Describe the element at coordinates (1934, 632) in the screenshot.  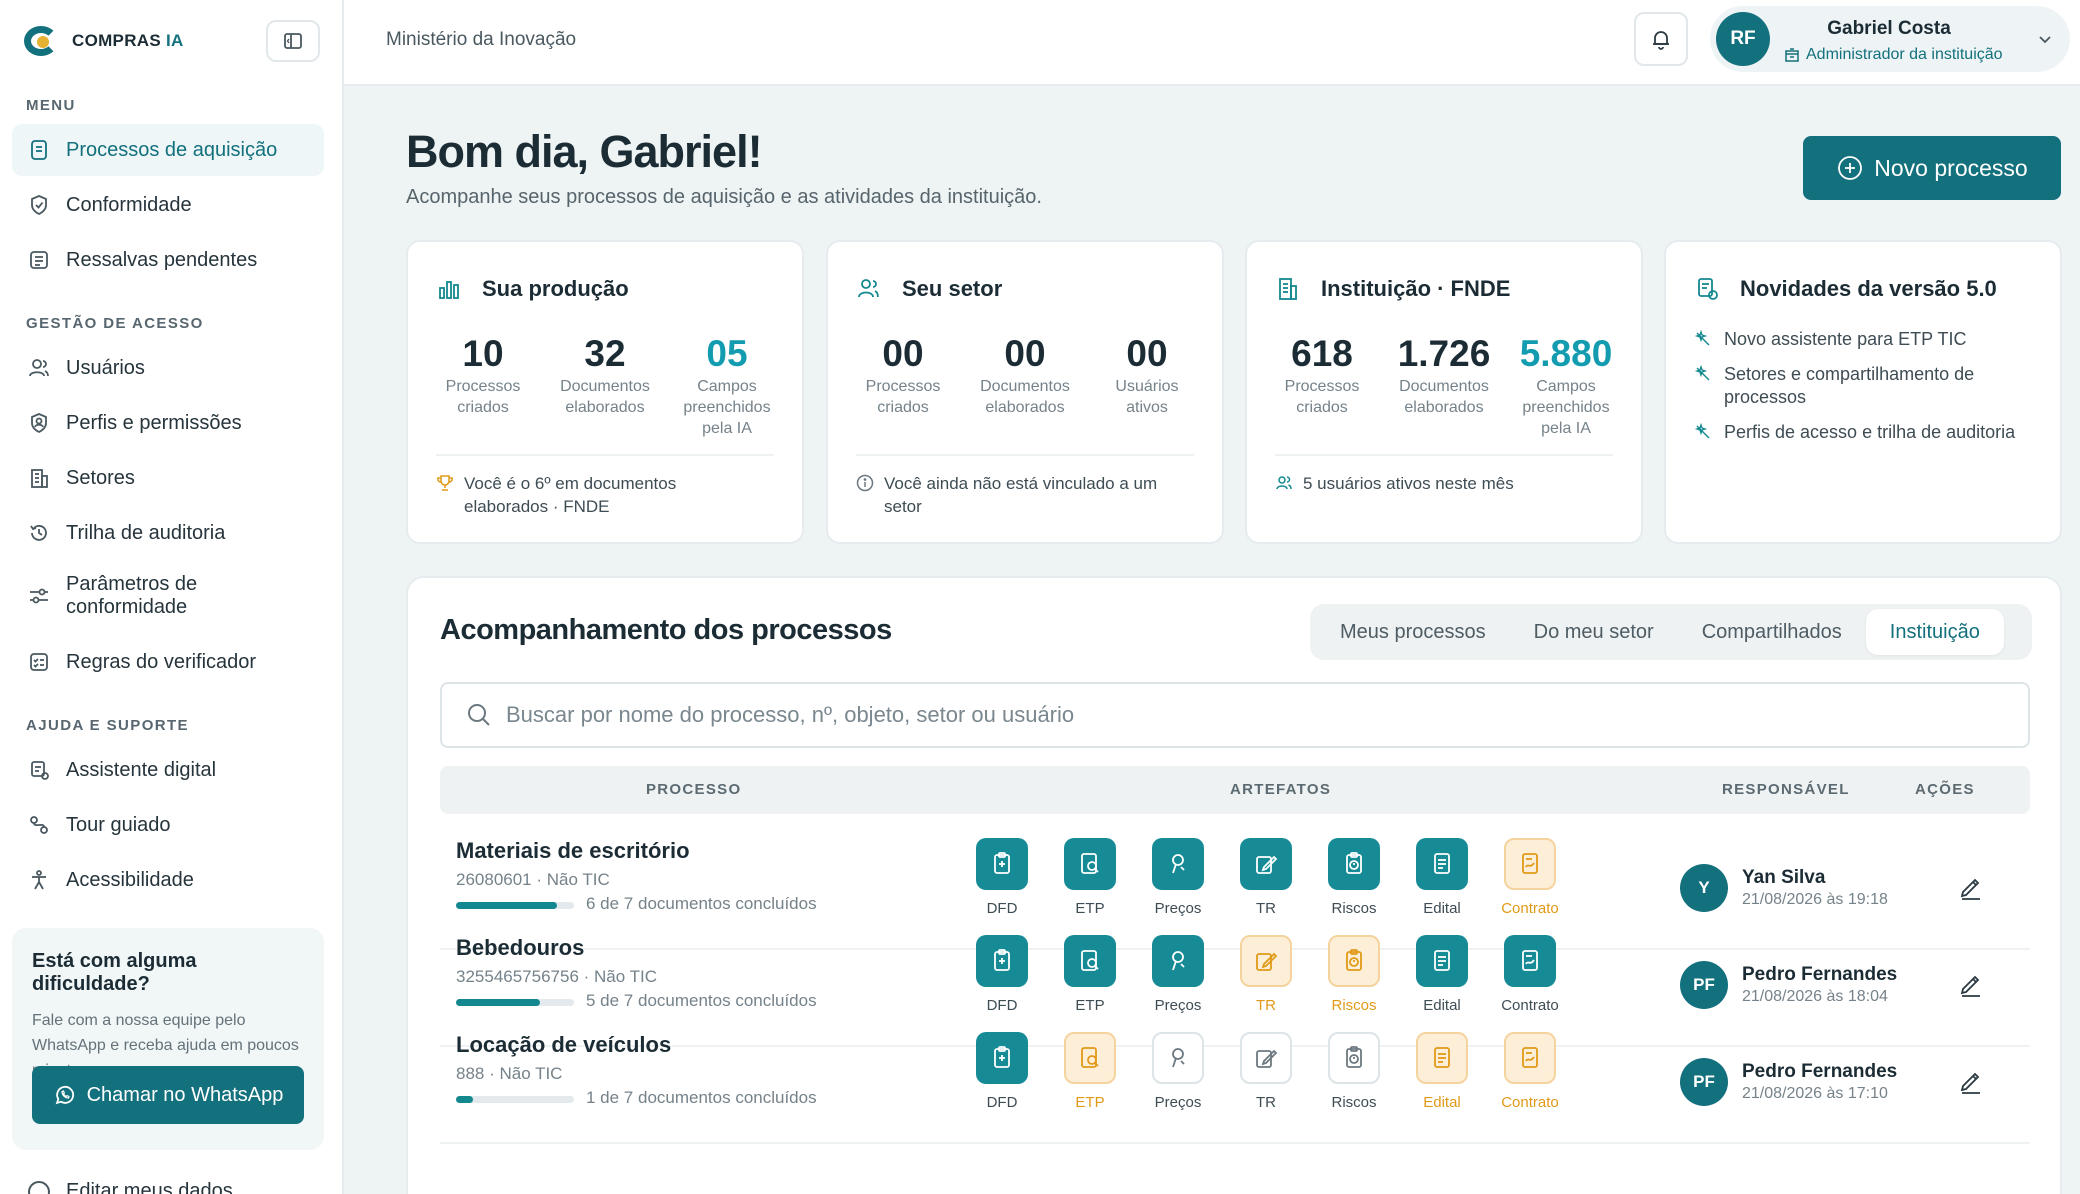
I see `tab-instituicao: Instituição` at that location.